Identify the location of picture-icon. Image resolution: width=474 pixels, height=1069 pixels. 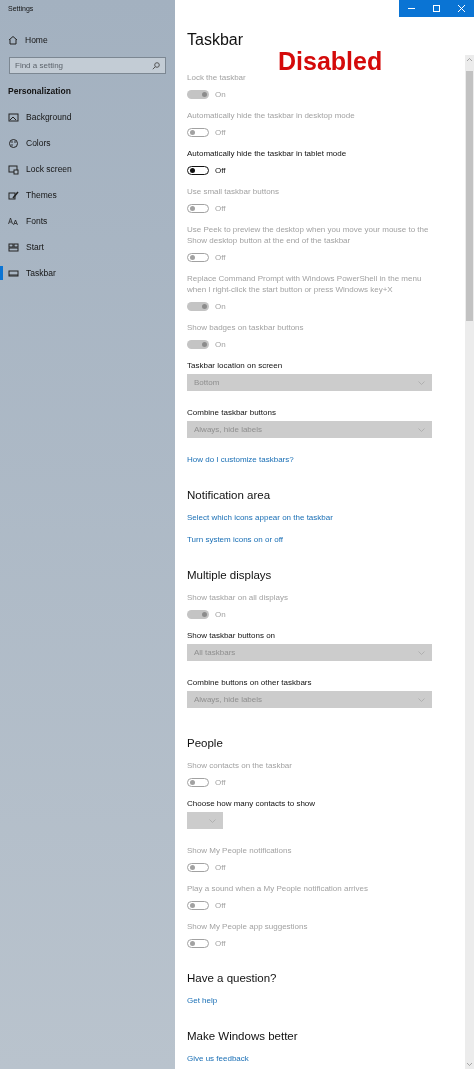
(13, 117).